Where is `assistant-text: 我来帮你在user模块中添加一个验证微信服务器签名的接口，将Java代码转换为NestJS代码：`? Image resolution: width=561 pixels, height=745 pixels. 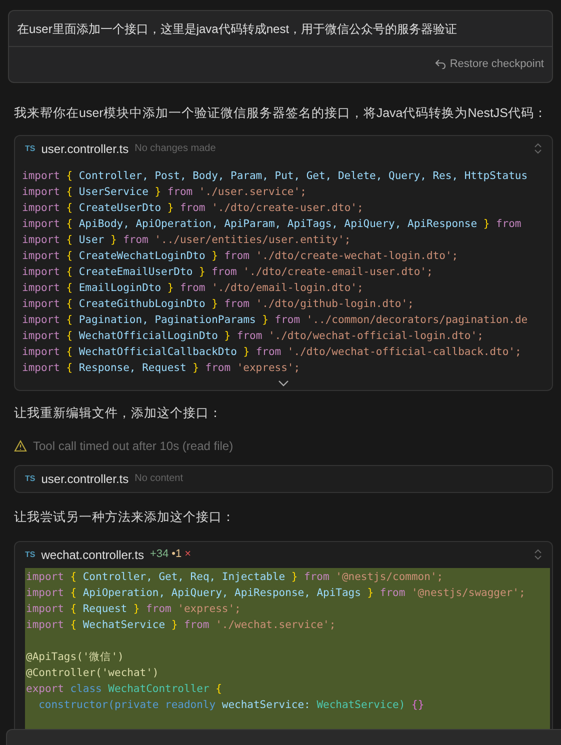 assistant-text: 我来帮你在user模块中添加一个验证微信服务器签名的接口，将Java代码转换为NestJS代码： is located at coordinates (281, 113).